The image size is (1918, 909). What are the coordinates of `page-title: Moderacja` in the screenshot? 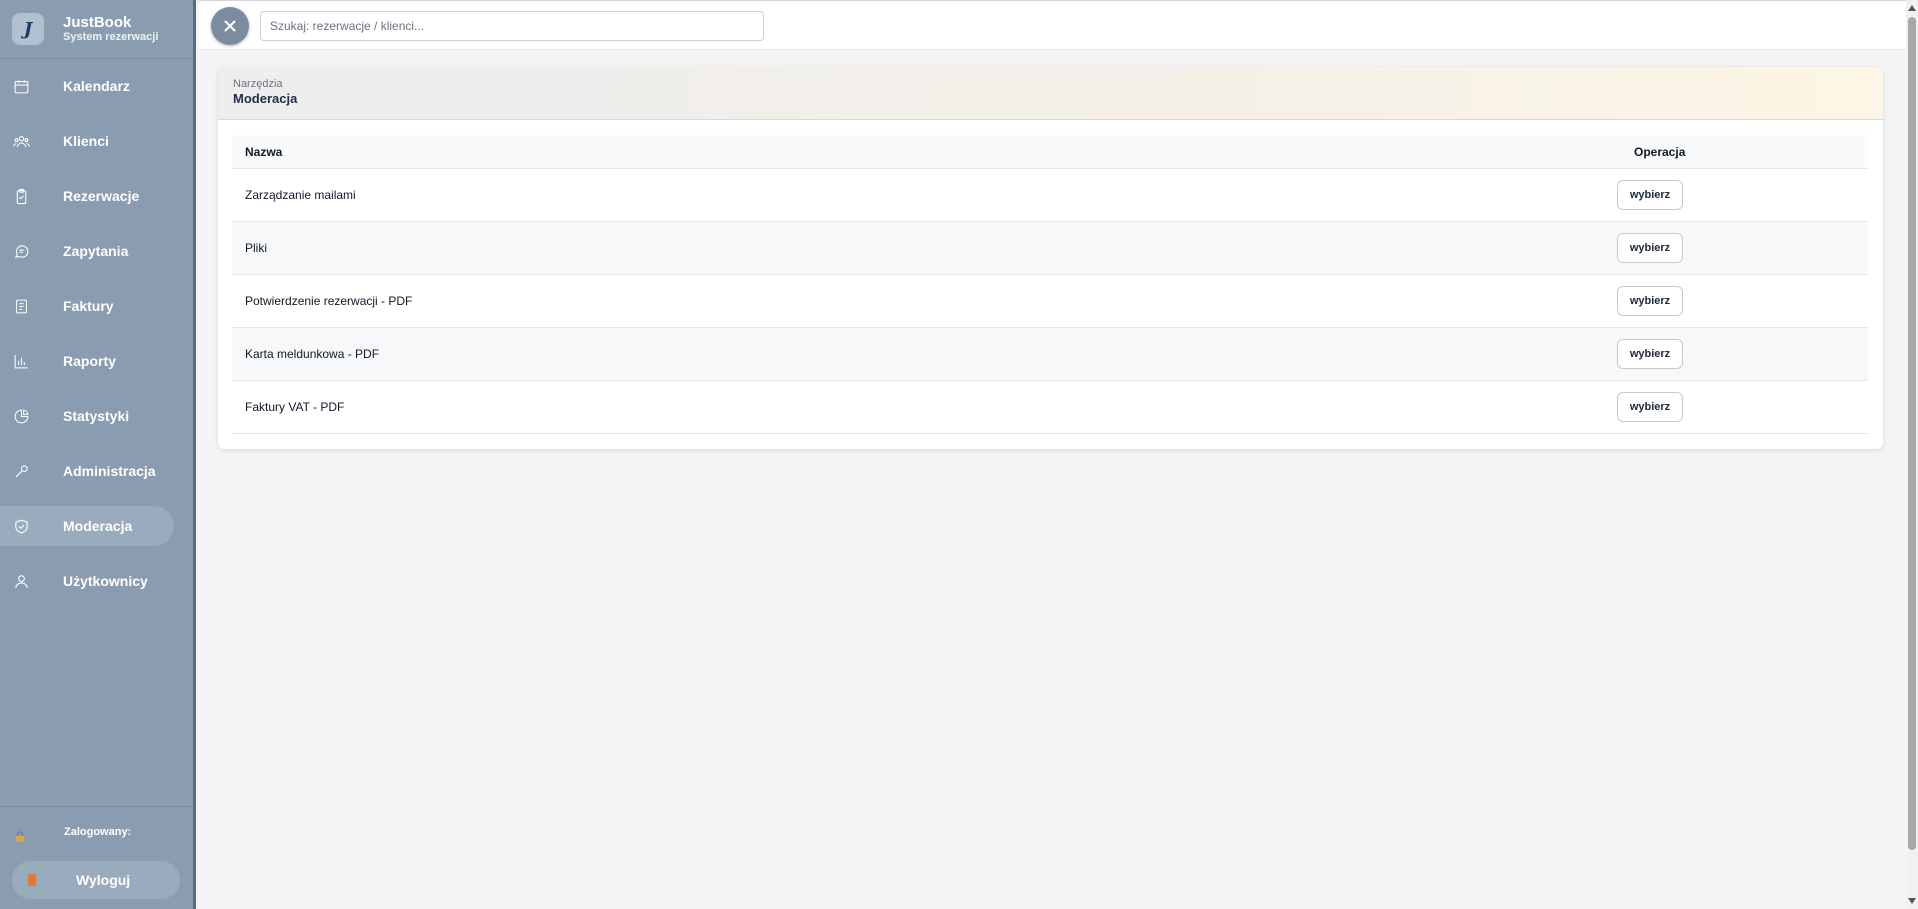 It's located at (265, 98).